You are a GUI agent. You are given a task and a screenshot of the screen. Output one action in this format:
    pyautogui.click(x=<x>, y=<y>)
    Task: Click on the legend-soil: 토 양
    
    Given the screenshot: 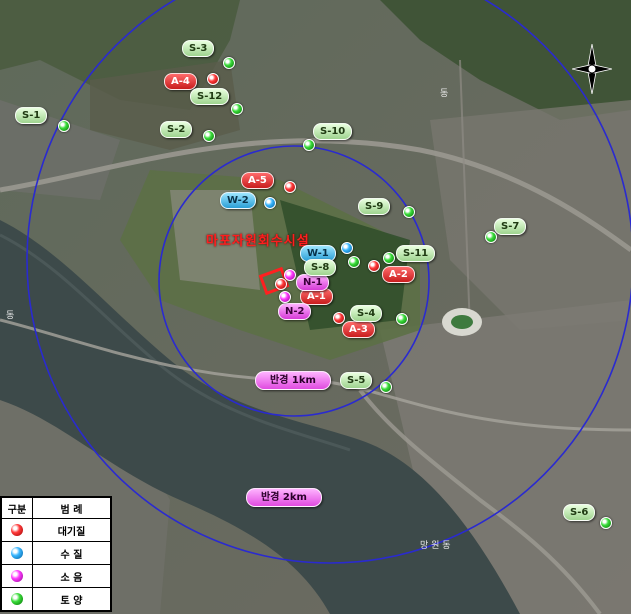 What is the action you would take?
    pyautogui.click(x=71, y=599)
    